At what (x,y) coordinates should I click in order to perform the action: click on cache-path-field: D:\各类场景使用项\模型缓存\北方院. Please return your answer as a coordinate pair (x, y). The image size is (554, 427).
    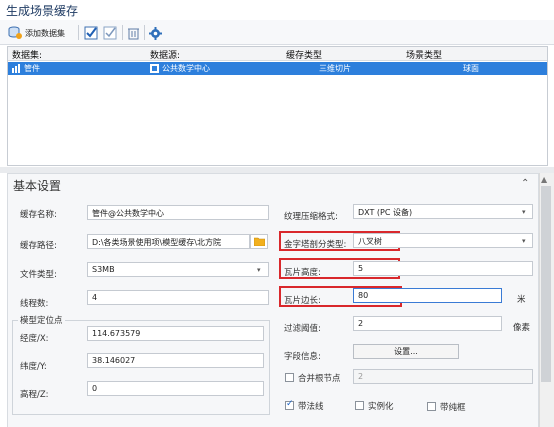
    Looking at the image, I should click on (168, 241).